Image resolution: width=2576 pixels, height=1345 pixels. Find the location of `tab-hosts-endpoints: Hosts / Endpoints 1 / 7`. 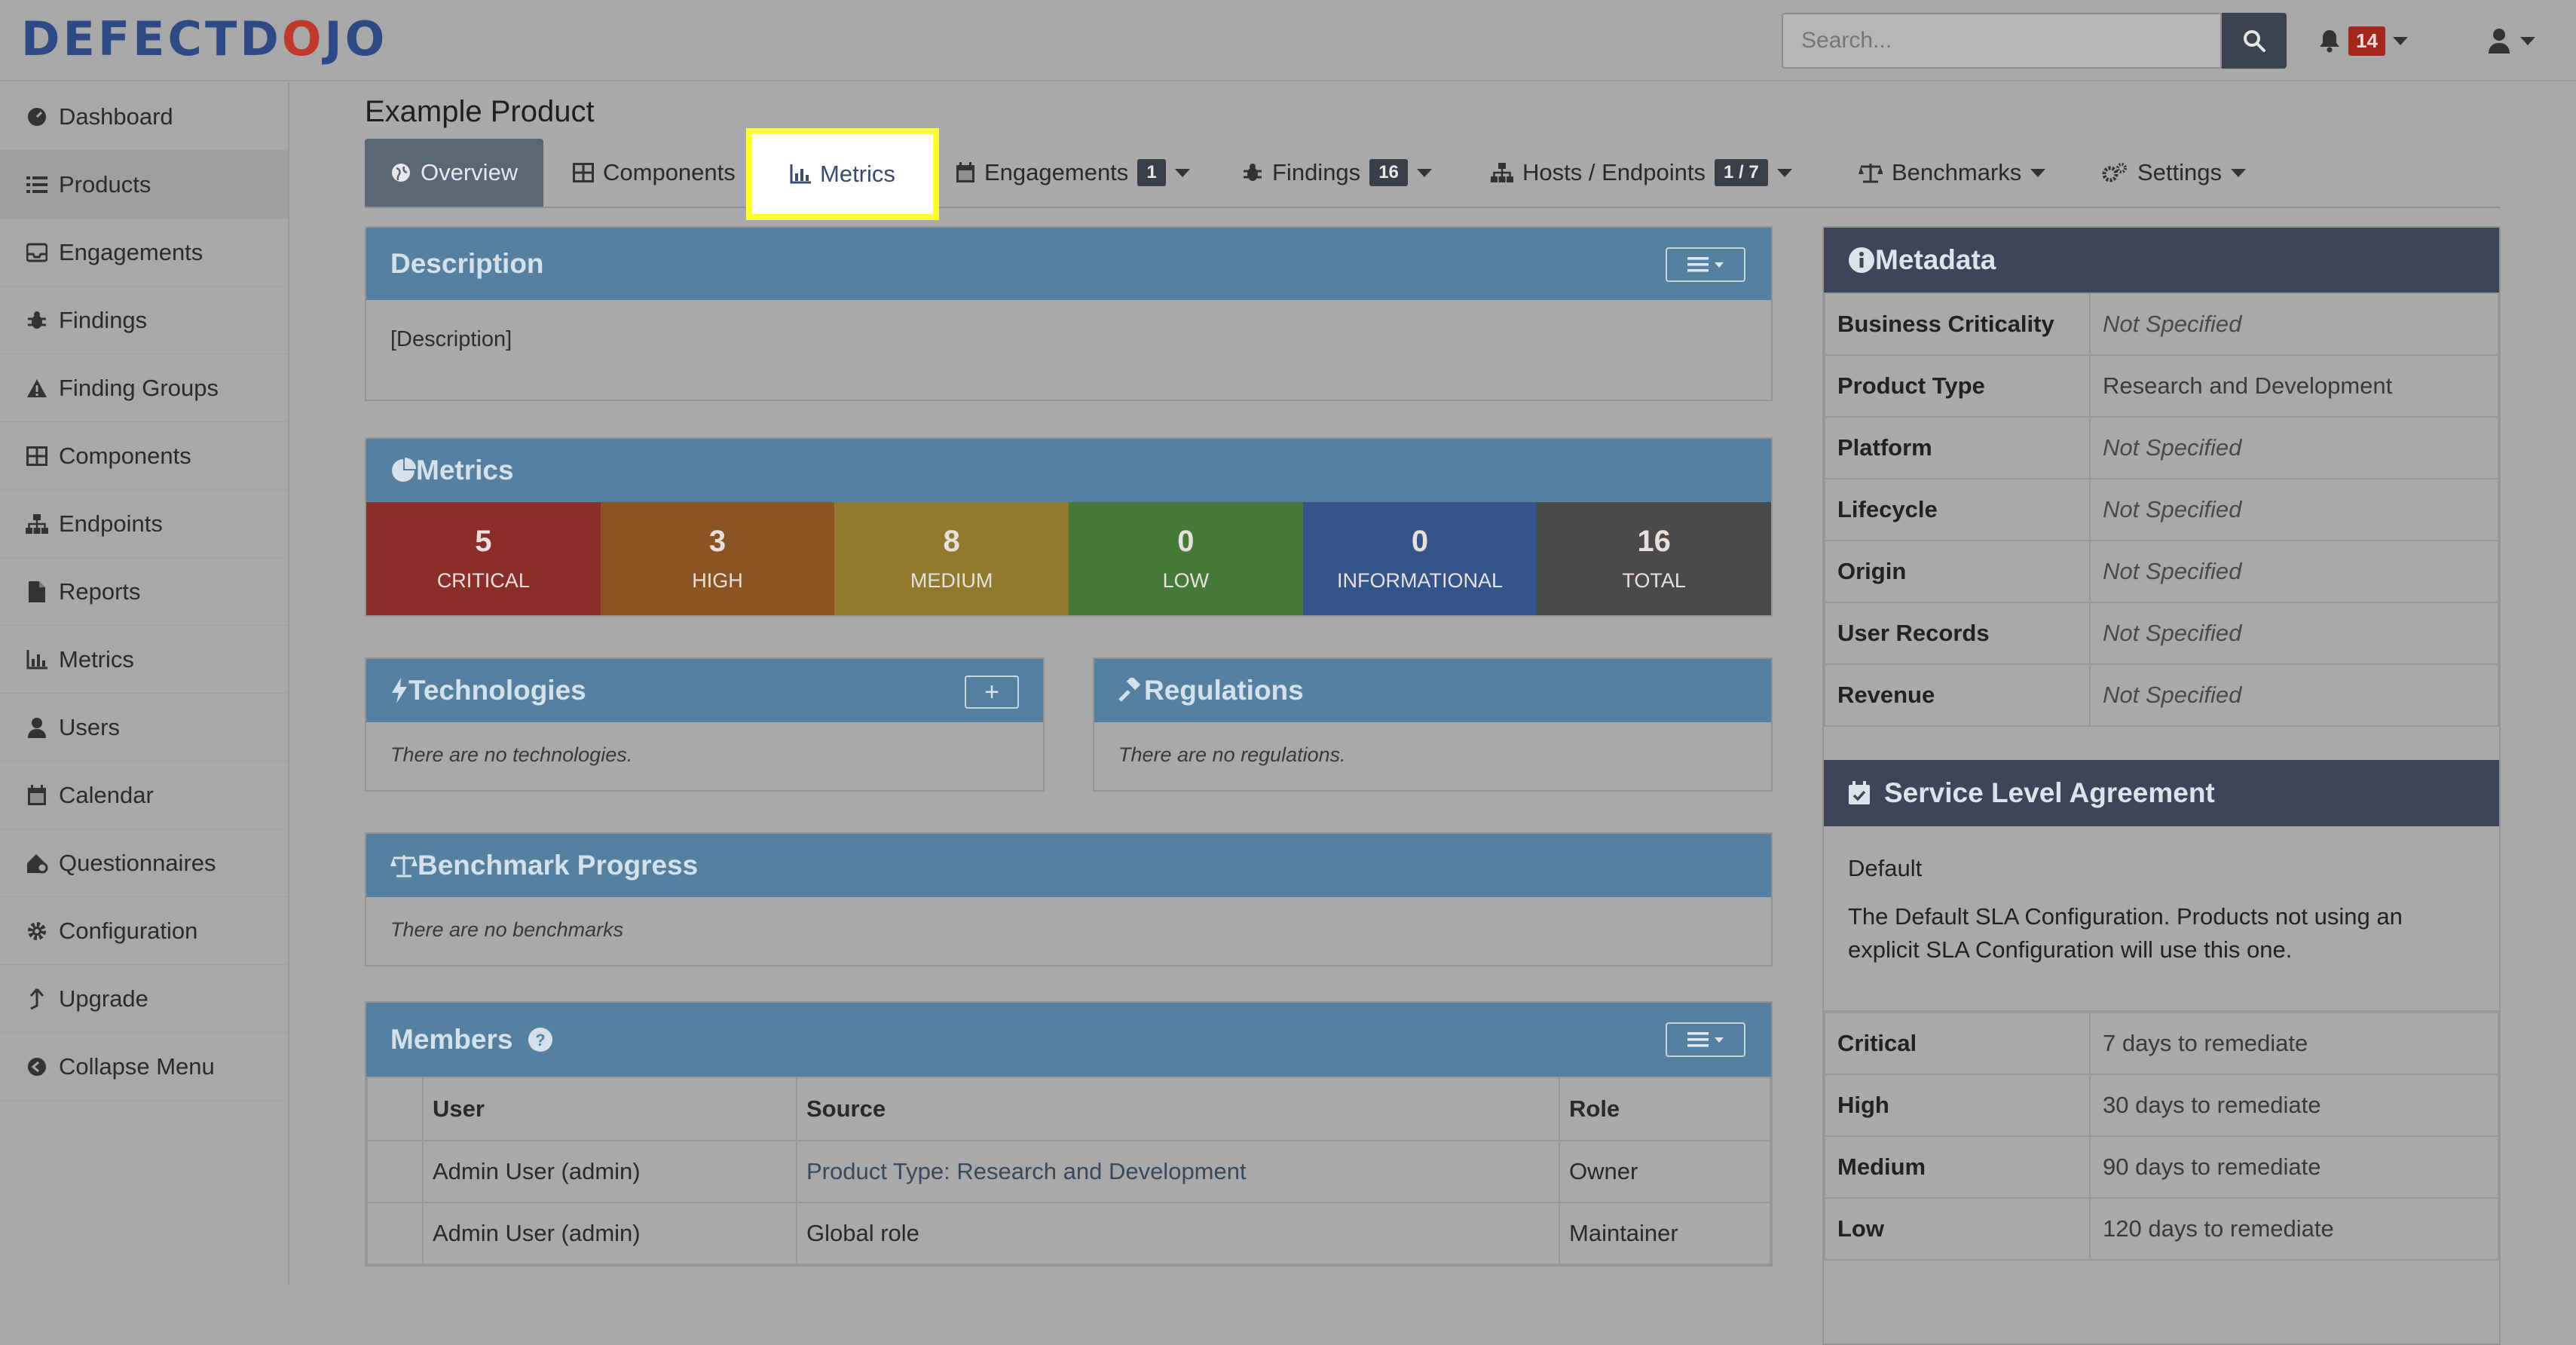

tab-hosts-endpoints: Hosts / Endpoints 1 / 7 is located at coordinates (1641, 173).